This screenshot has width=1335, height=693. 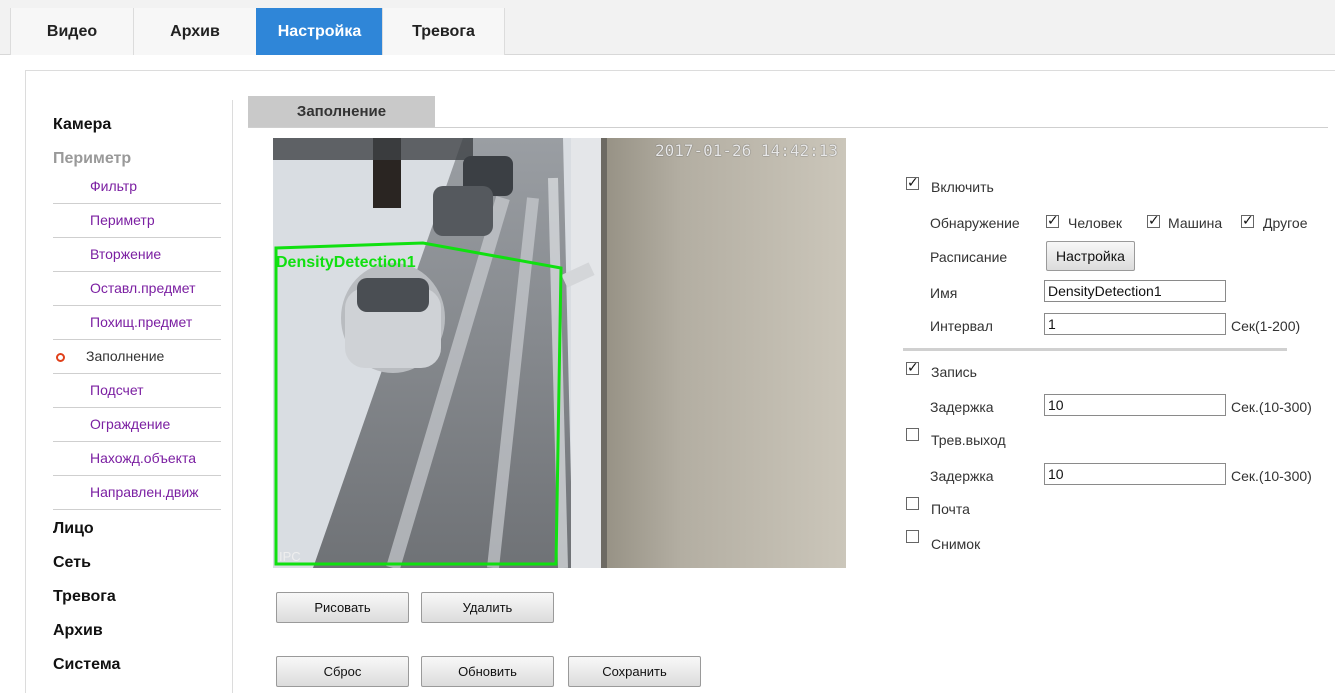 I want to click on record-delay-unit: Сек.(10-300), so click(x=1271, y=407).